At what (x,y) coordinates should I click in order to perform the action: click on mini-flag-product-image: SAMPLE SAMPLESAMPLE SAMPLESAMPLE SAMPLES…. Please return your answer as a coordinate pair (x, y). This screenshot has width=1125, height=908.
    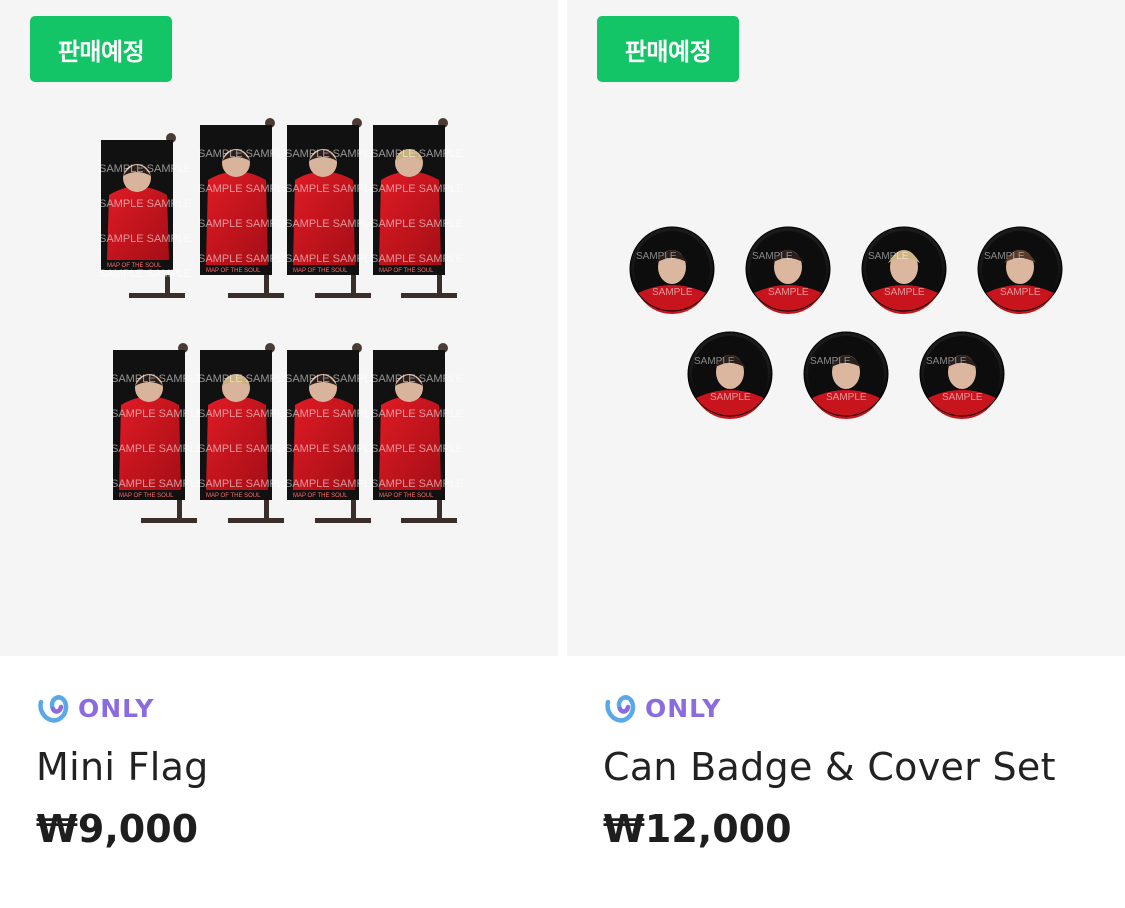
    Looking at the image, I should click on (281, 320).